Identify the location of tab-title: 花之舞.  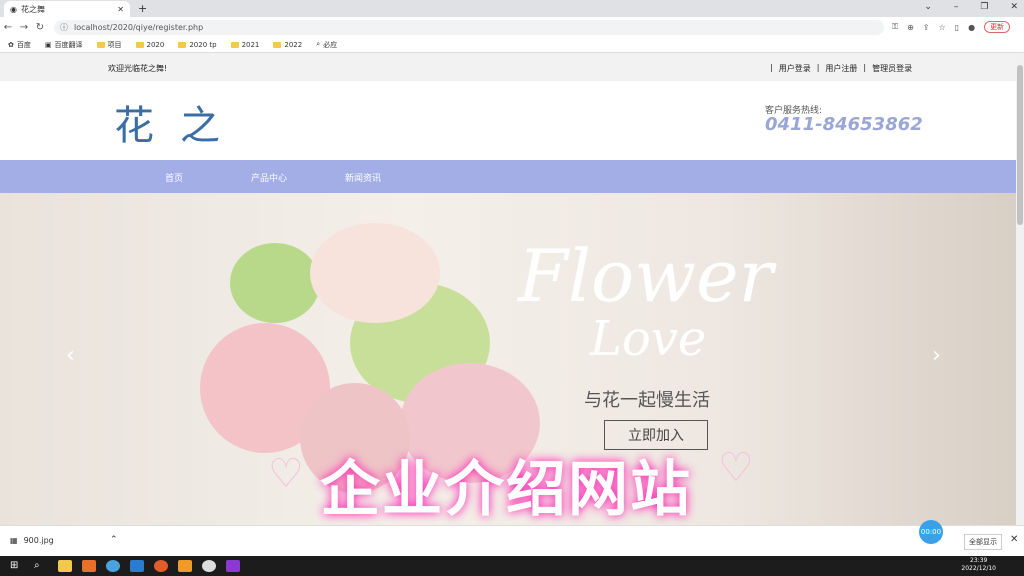
(32, 9).